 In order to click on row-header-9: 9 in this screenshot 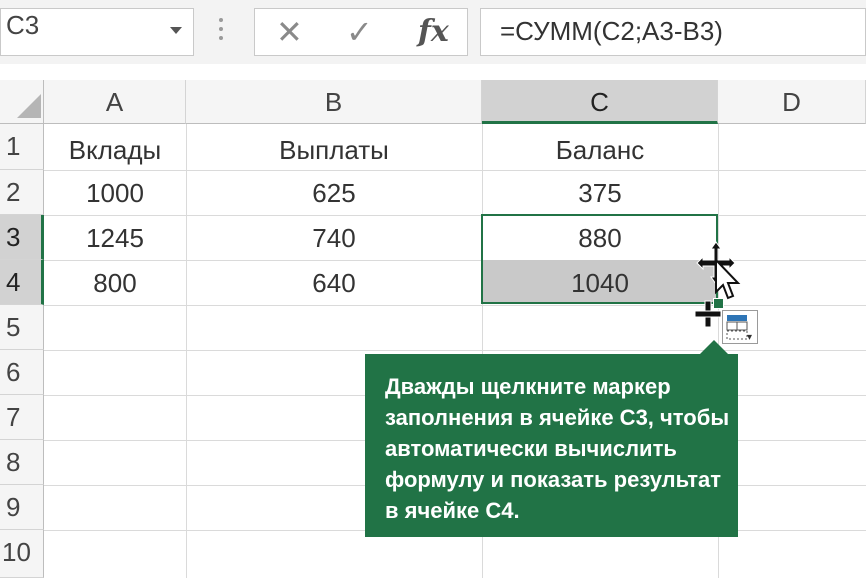, I will do `click(22, 507)`.